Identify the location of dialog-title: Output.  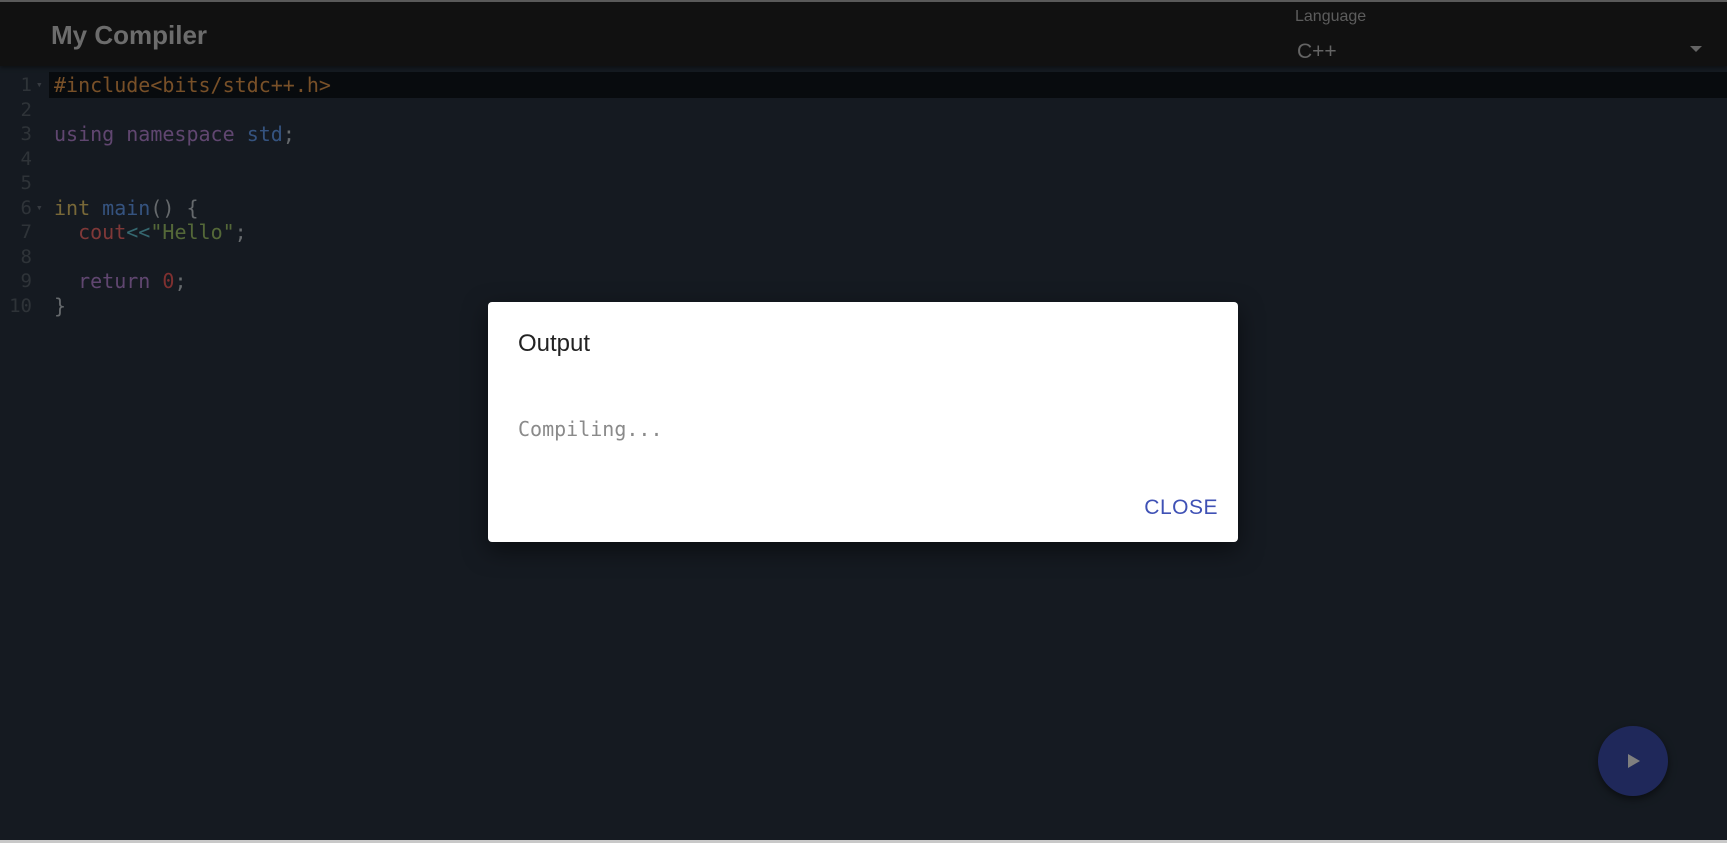
(554, 343).